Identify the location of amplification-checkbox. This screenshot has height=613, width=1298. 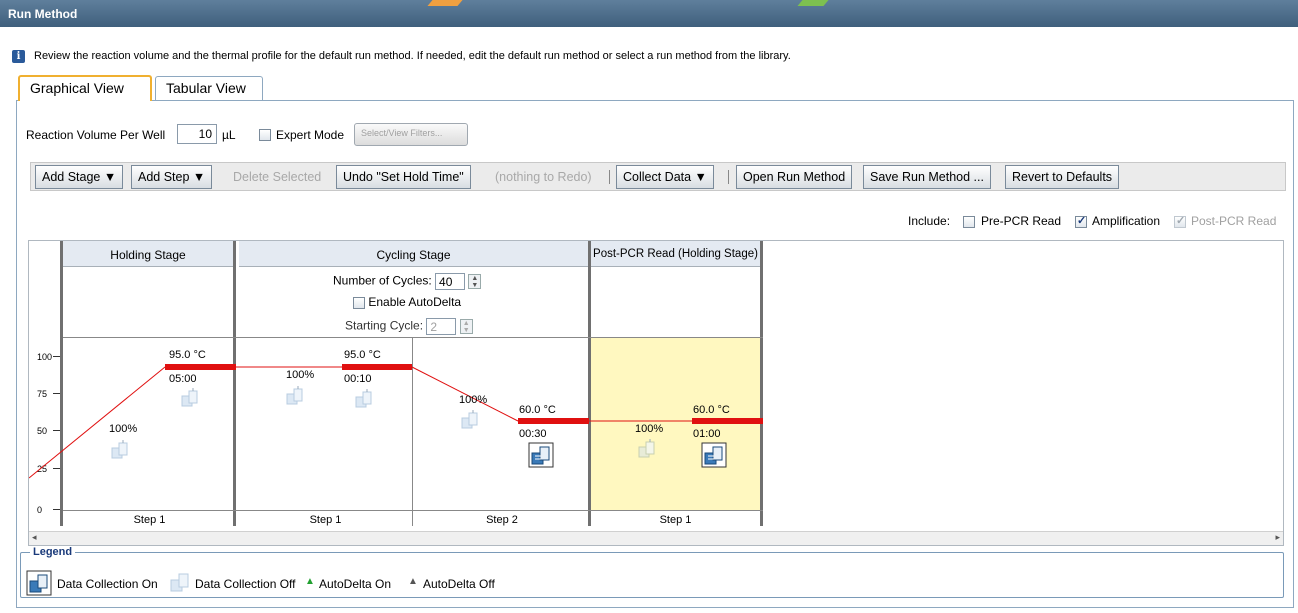
(1081, 221).